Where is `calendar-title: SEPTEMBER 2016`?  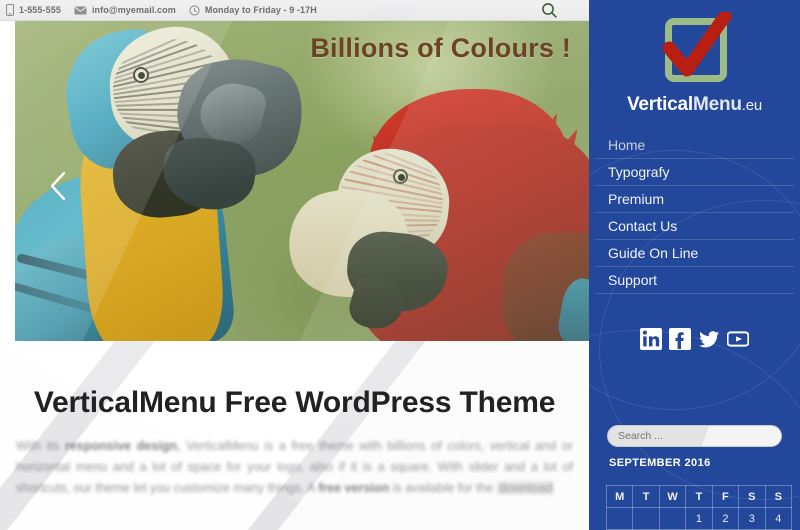 calendar-title: SEPTEMBER 2016 is located at coordinates (660, 463).